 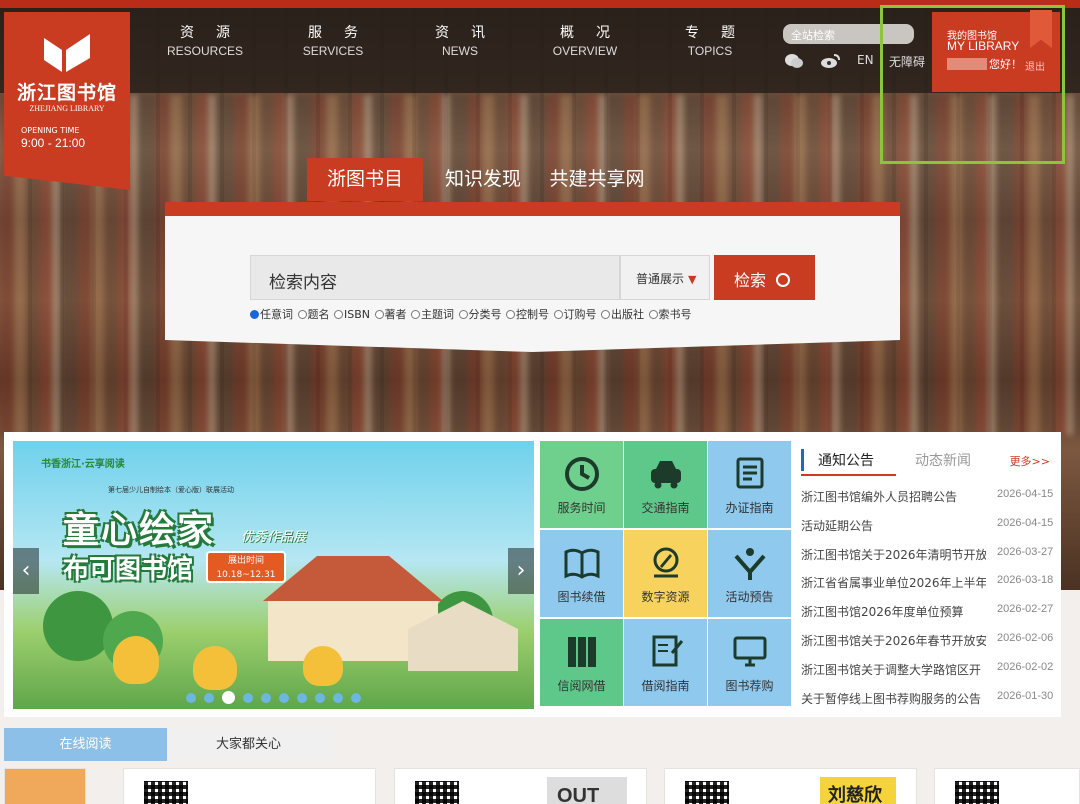 What do you see at coordinates (333, 51) in the screenshot?
I see `nav-label-en: SERVICES` at bounding box center [333, 51].